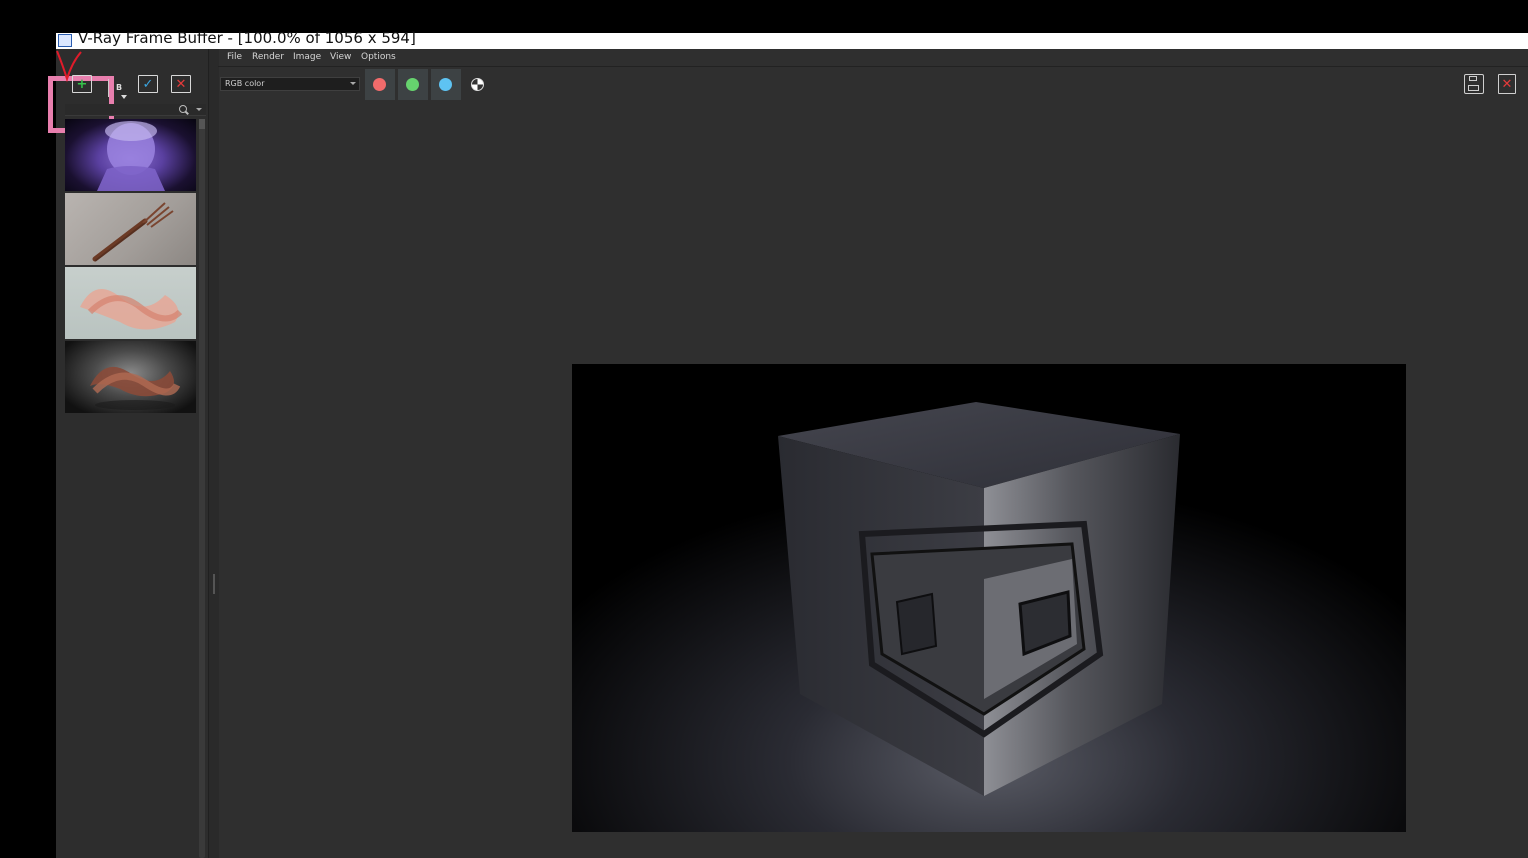  I want to click on history-search-input, so click(135, 110).